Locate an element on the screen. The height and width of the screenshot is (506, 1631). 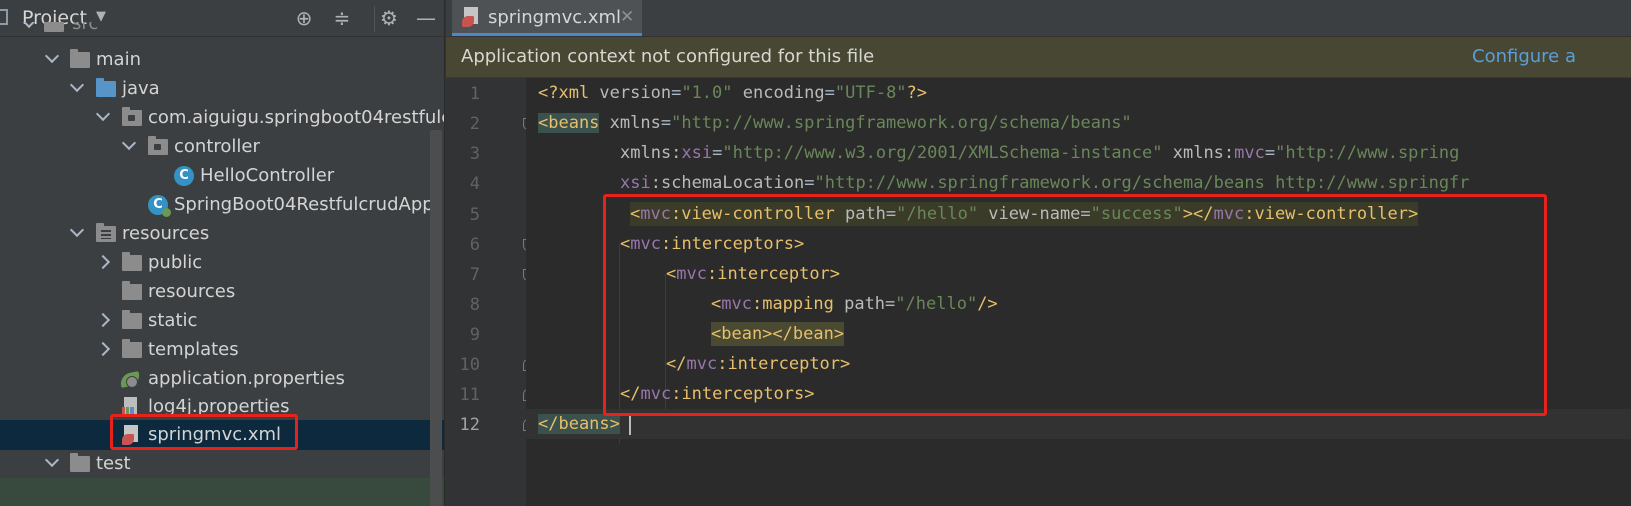
tree-row-hellocontroller: C HelloController is located at coordinates (232, 176).